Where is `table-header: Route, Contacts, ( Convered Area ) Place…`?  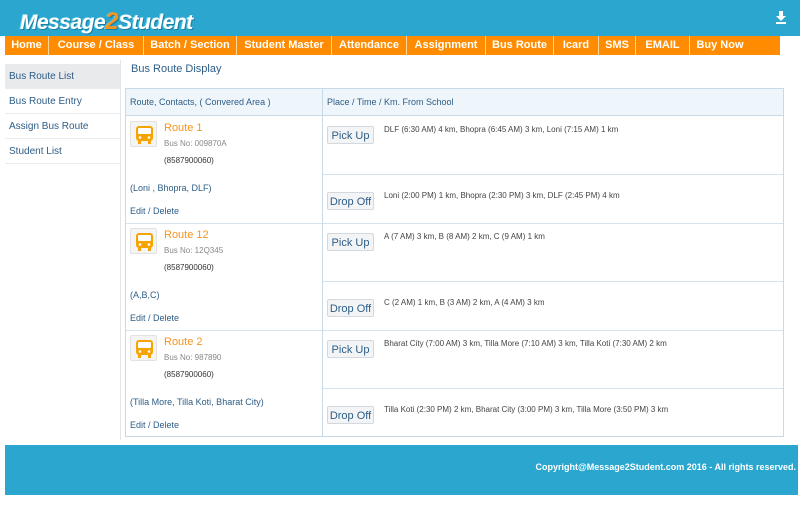
table-header: Route, Contacts, ( Convered Area ) Place… is located at coordinates (454, 102).